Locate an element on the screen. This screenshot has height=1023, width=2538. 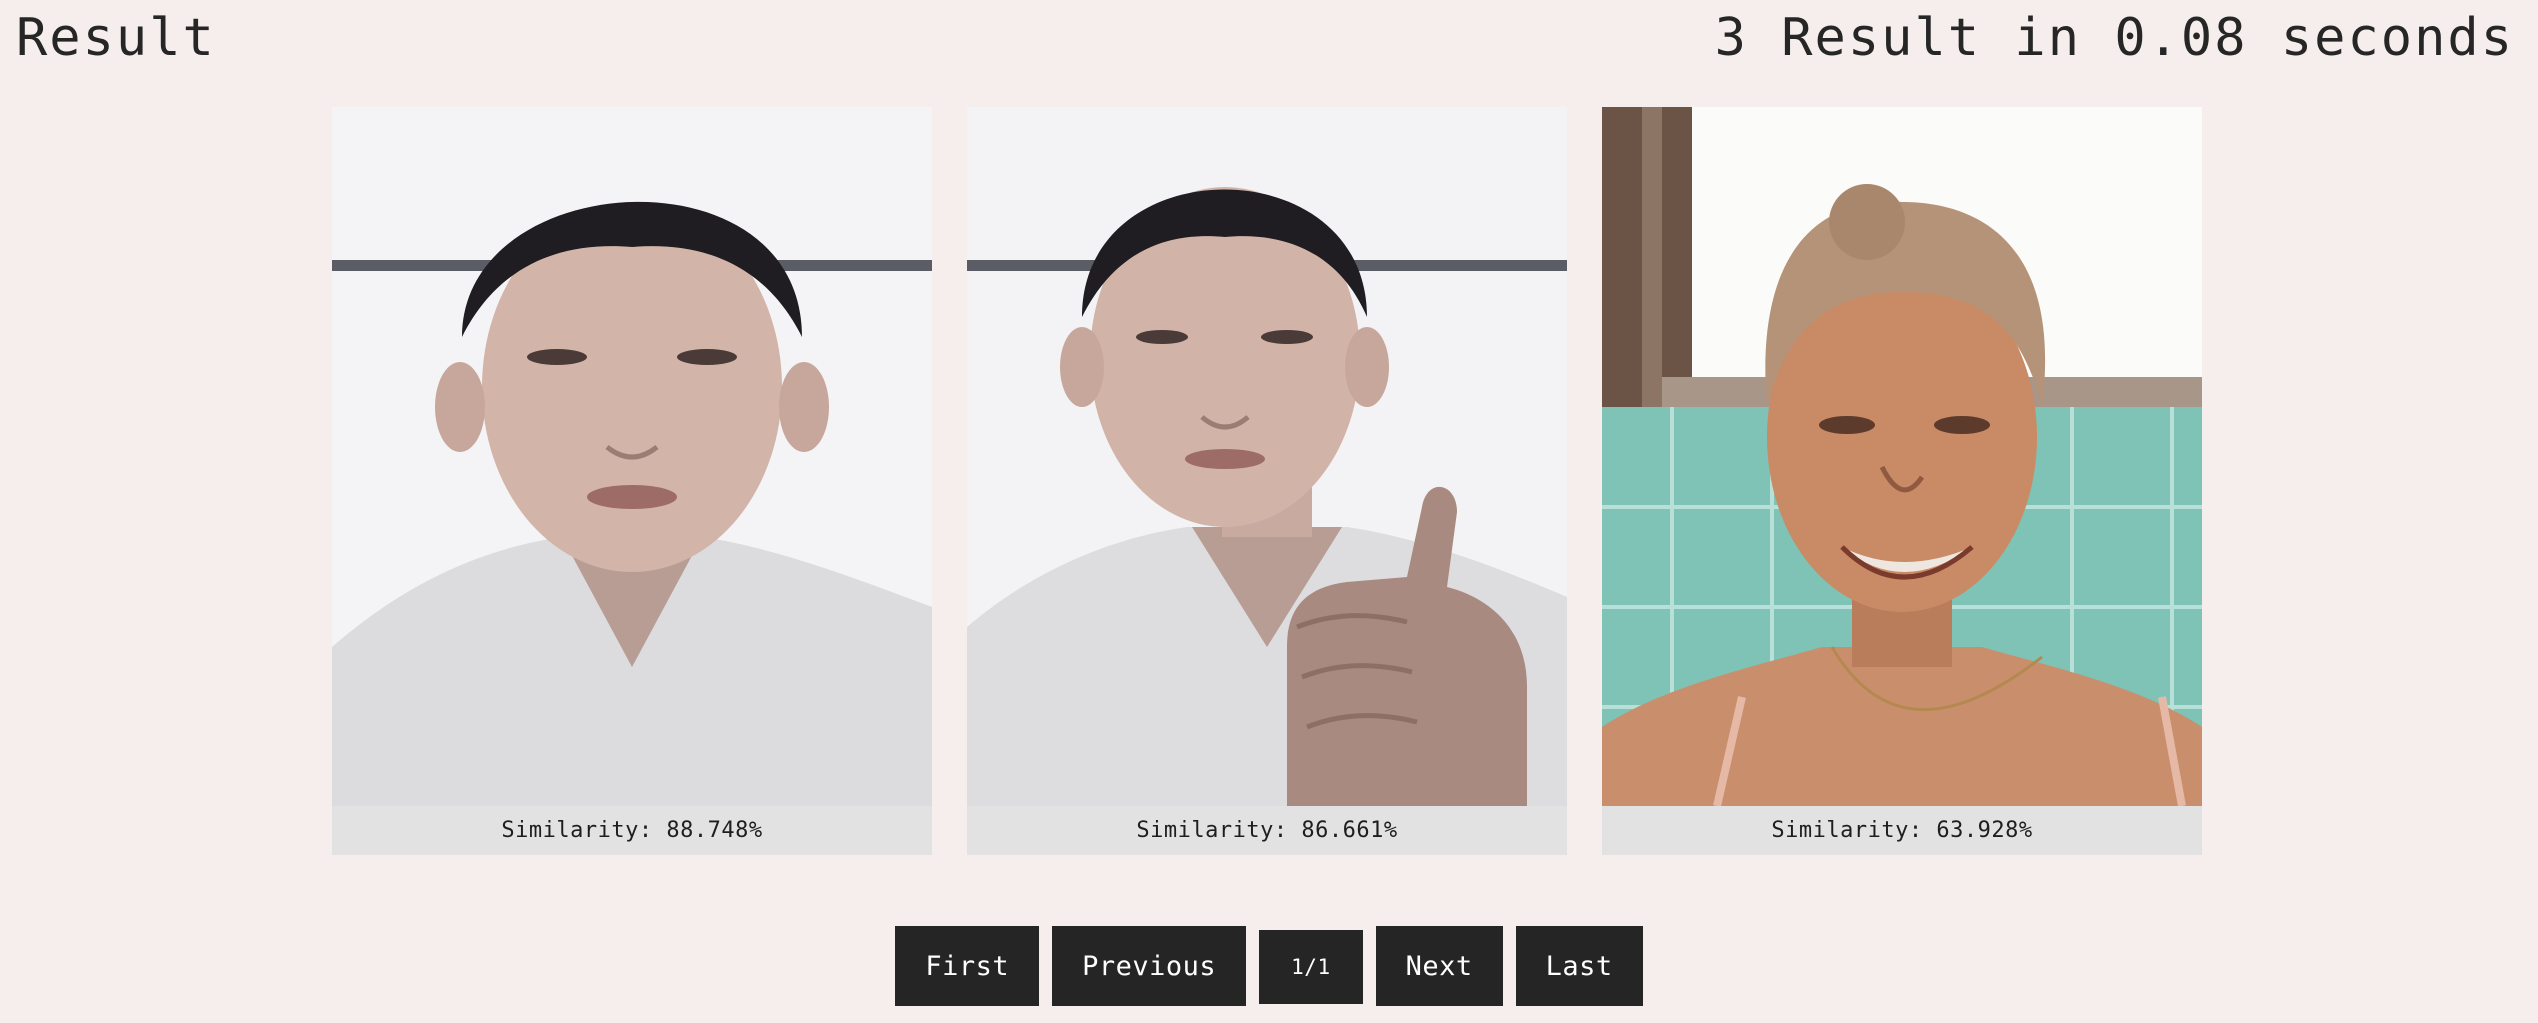
page-indicator: 1/1 is located at coordinates (1311, 967).